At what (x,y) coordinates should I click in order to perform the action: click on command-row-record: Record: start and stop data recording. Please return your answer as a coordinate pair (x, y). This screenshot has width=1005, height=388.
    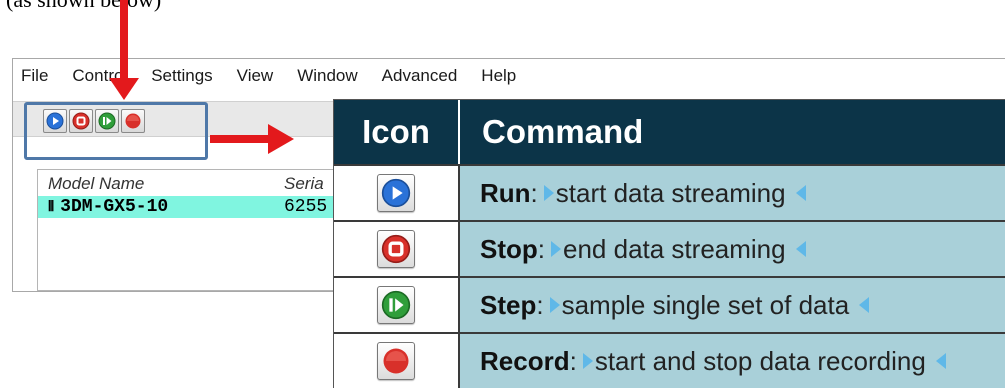
    Looking at the image, I should click on (669, 360).